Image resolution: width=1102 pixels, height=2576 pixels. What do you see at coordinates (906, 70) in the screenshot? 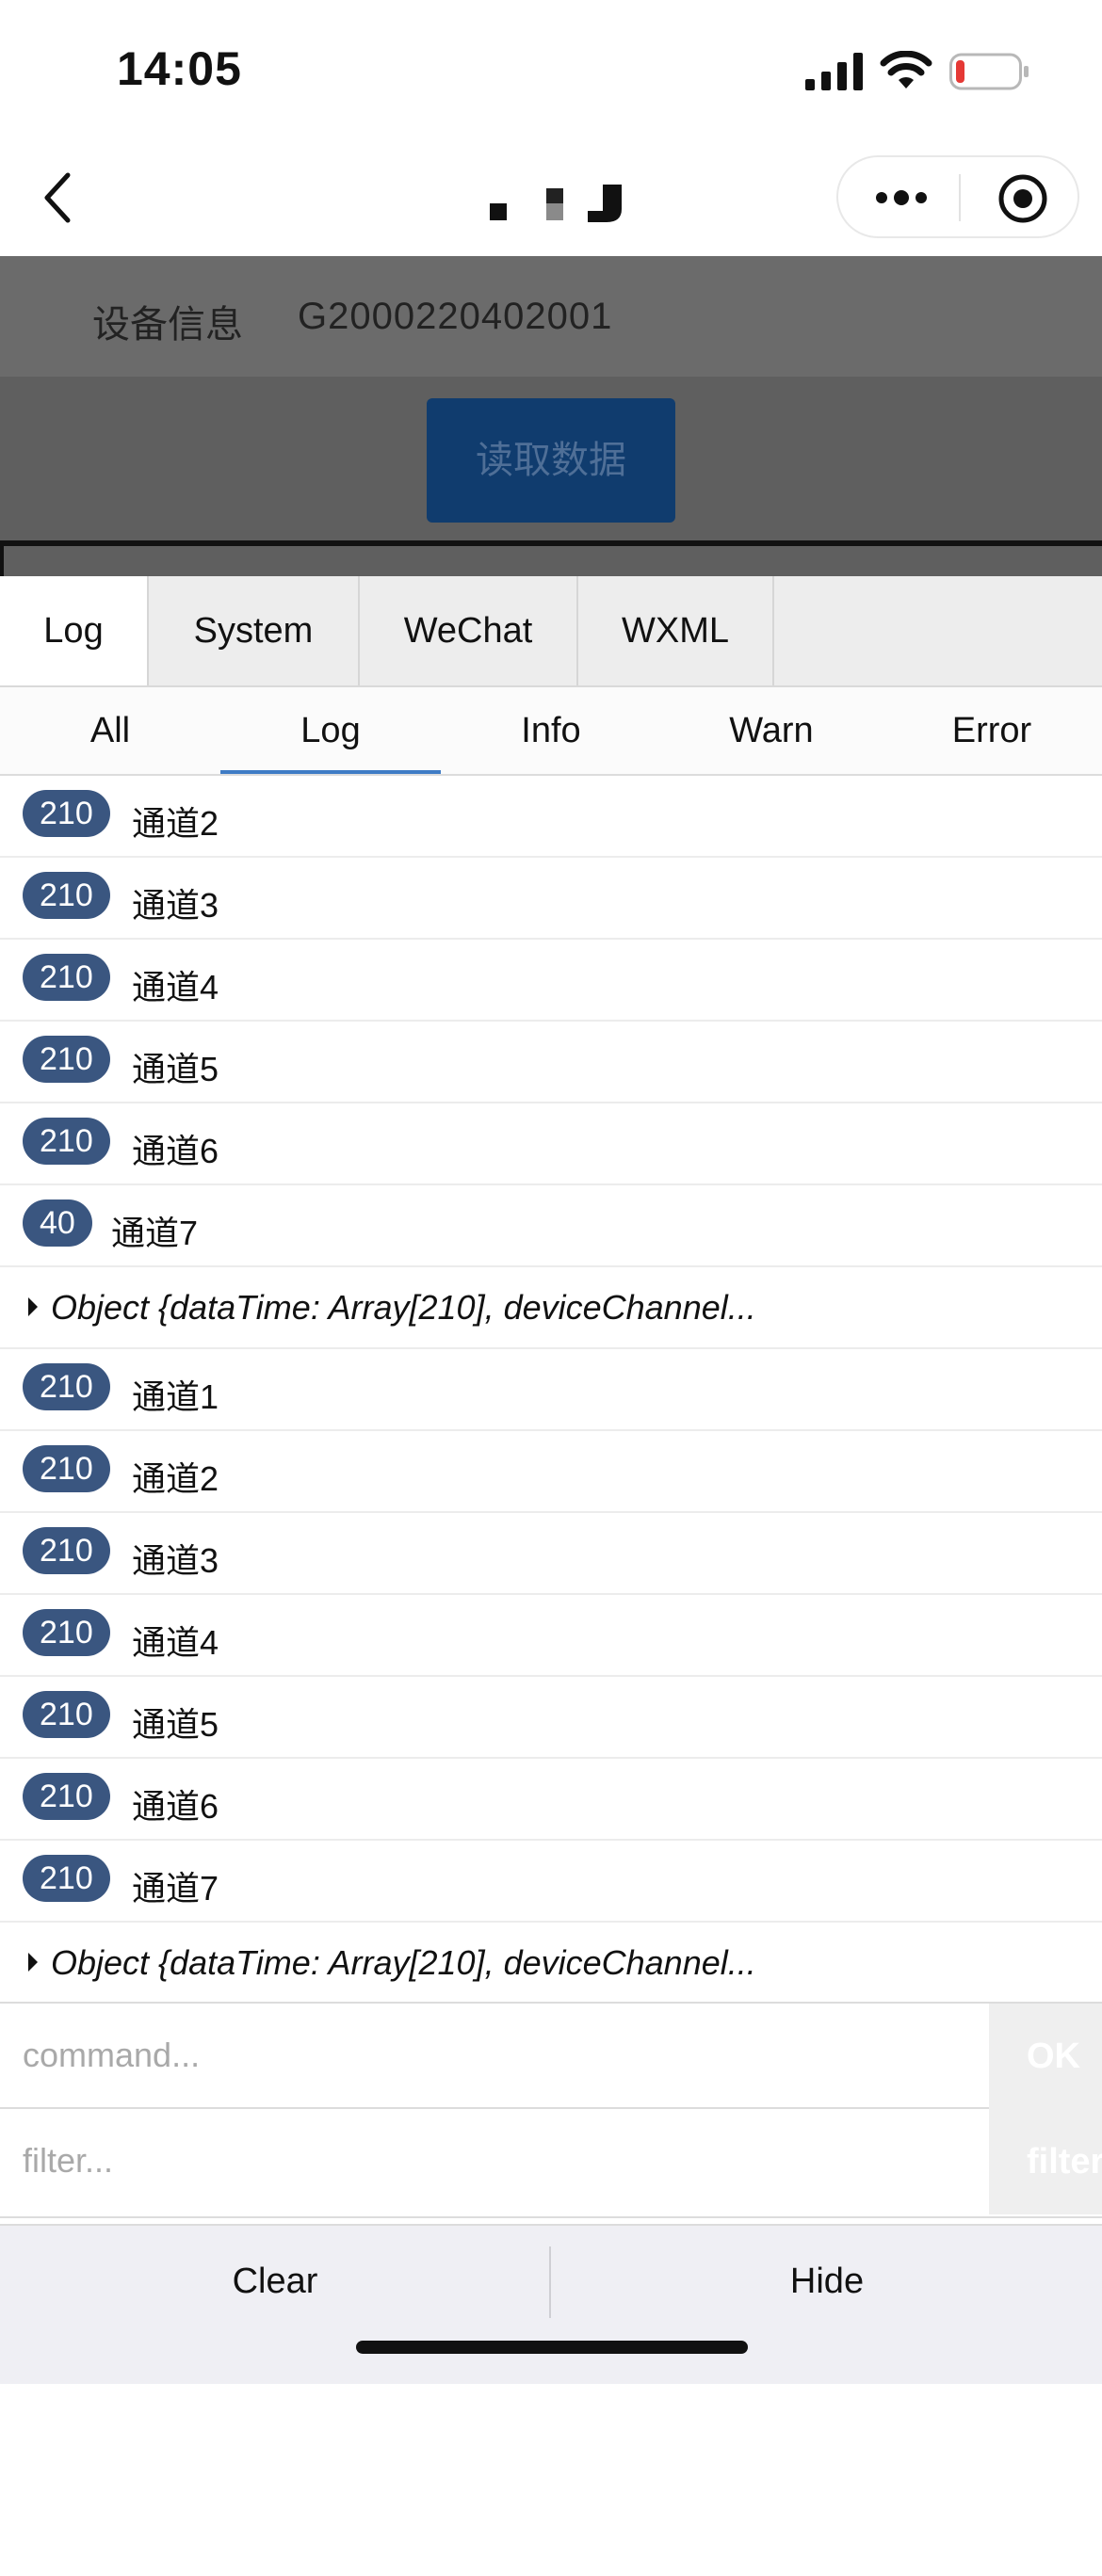
I see `wifi-icon` at bounding box center [906, 70].